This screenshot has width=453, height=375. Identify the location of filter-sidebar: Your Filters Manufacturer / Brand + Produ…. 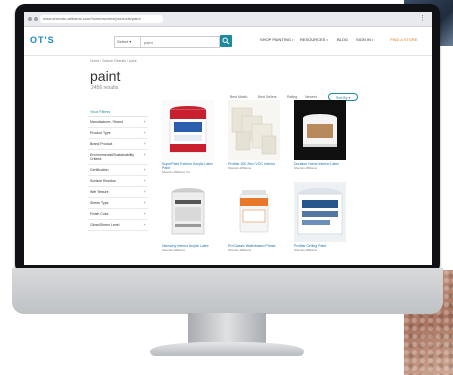
(118, 169).